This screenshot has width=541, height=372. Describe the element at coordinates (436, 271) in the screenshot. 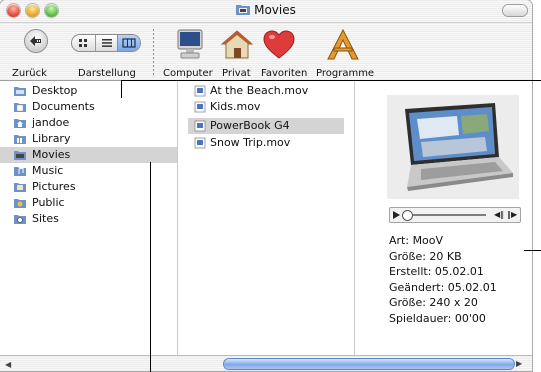

I see `info-created: Erstellt: 05.02.01` at that location.